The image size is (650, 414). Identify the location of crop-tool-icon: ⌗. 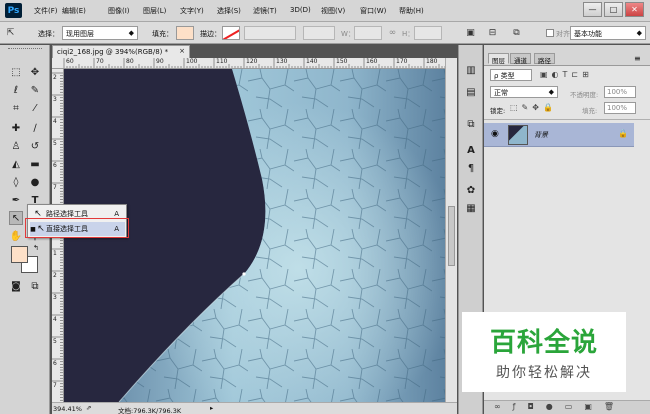
(16, 108).